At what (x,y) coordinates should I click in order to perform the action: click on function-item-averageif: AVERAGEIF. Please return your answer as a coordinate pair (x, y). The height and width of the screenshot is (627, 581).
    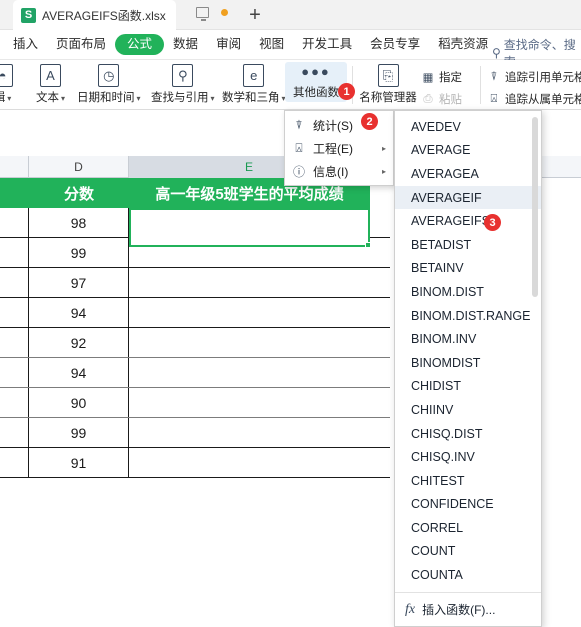
    Looking at the image, I should click on (468, 197).